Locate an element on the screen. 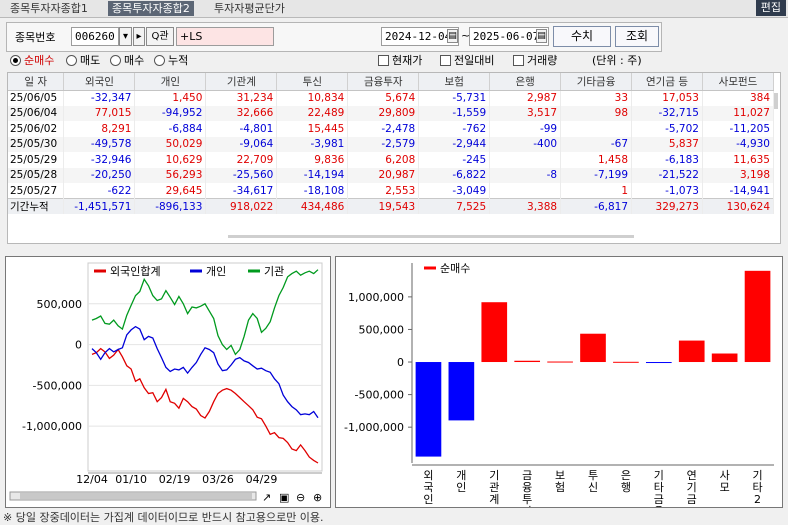 The image size is (788, 525). radio-net-buy is located at coordinates (15, 60).